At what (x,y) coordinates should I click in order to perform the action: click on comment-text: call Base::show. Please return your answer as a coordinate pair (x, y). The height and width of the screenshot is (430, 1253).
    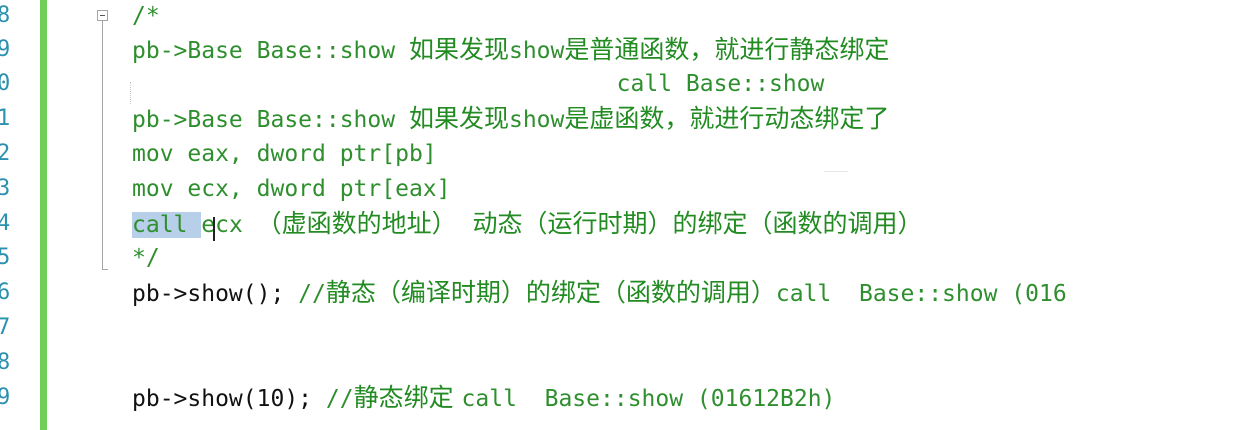
    Looking at the image, I should click on (478, 84).